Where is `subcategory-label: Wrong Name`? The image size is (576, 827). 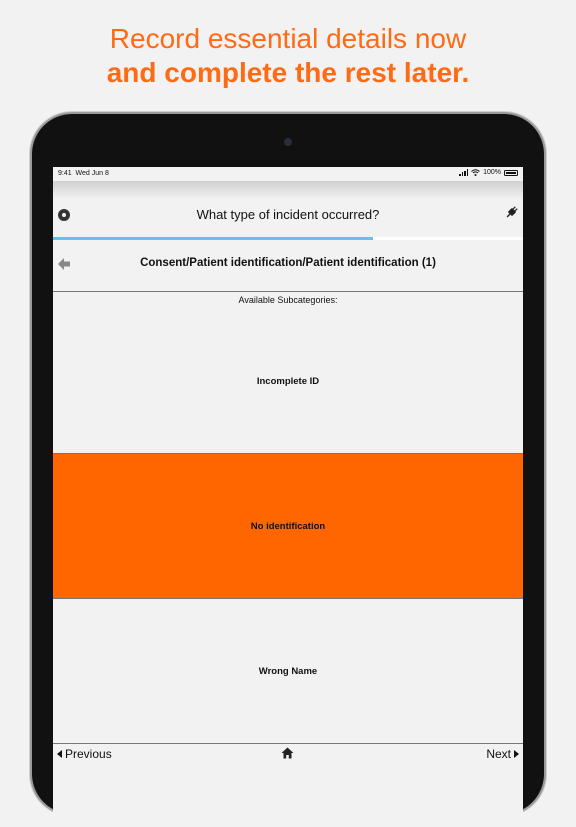 subcategory-label: Wrong Name is located at coordinates (288, 671).